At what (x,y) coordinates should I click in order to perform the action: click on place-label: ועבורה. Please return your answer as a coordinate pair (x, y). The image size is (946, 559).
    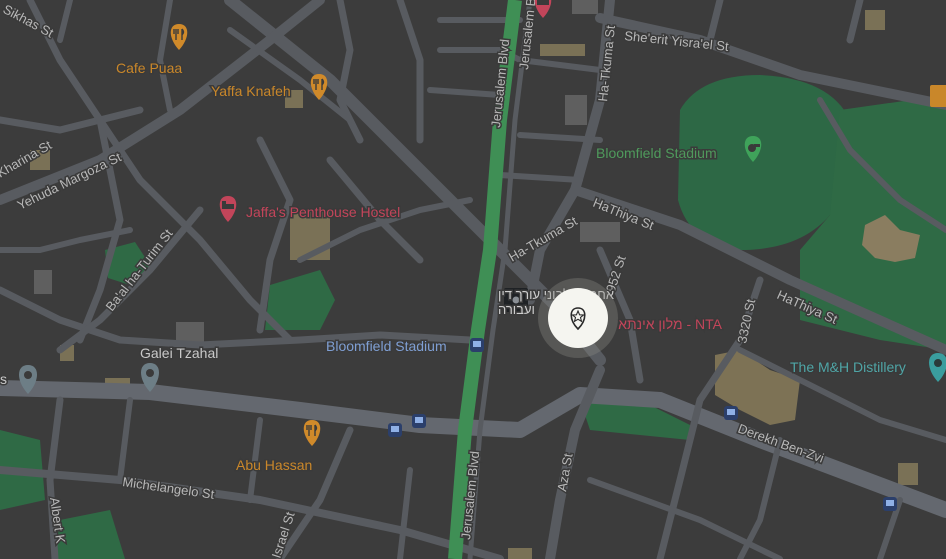
    Looking at the image, I should click on (517, 310).